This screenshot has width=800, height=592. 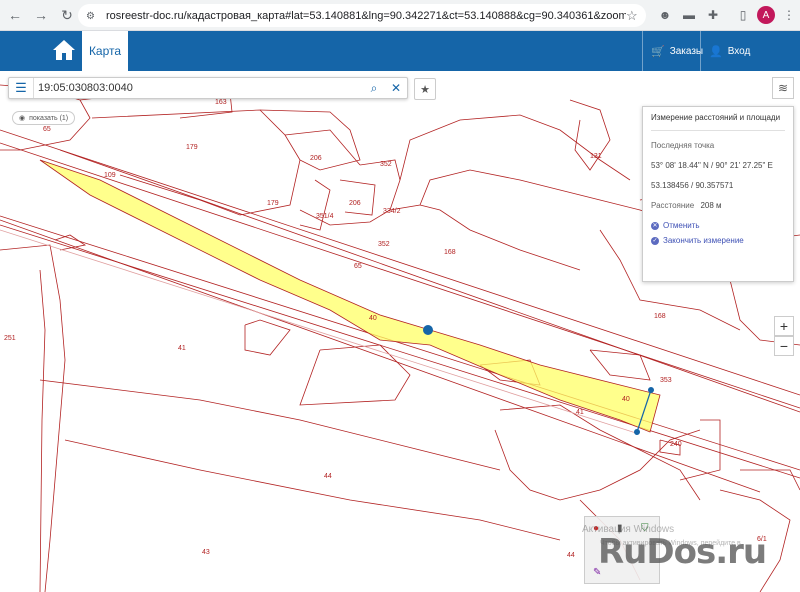 What do you see at coordinates (783, 88) in the screenshot?
I see `layers-icon: ≋` at bounding box center [783, 88].